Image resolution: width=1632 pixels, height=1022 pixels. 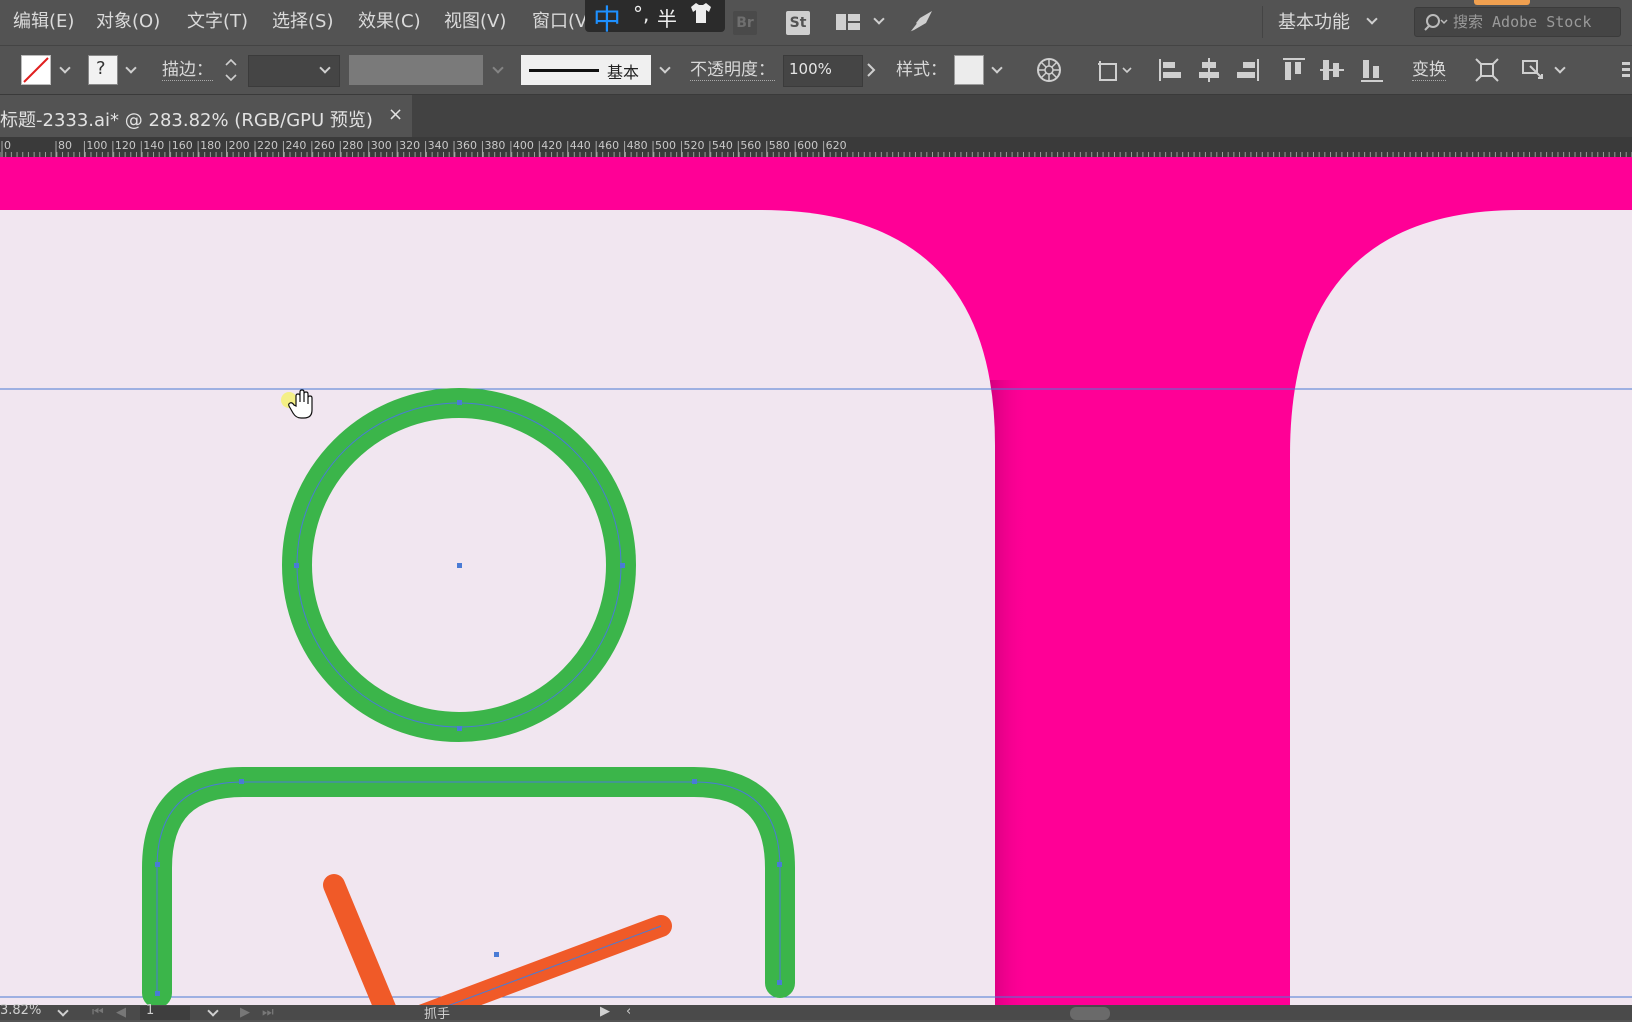 I want to click on search-icon, so click(x=1436, y=24).